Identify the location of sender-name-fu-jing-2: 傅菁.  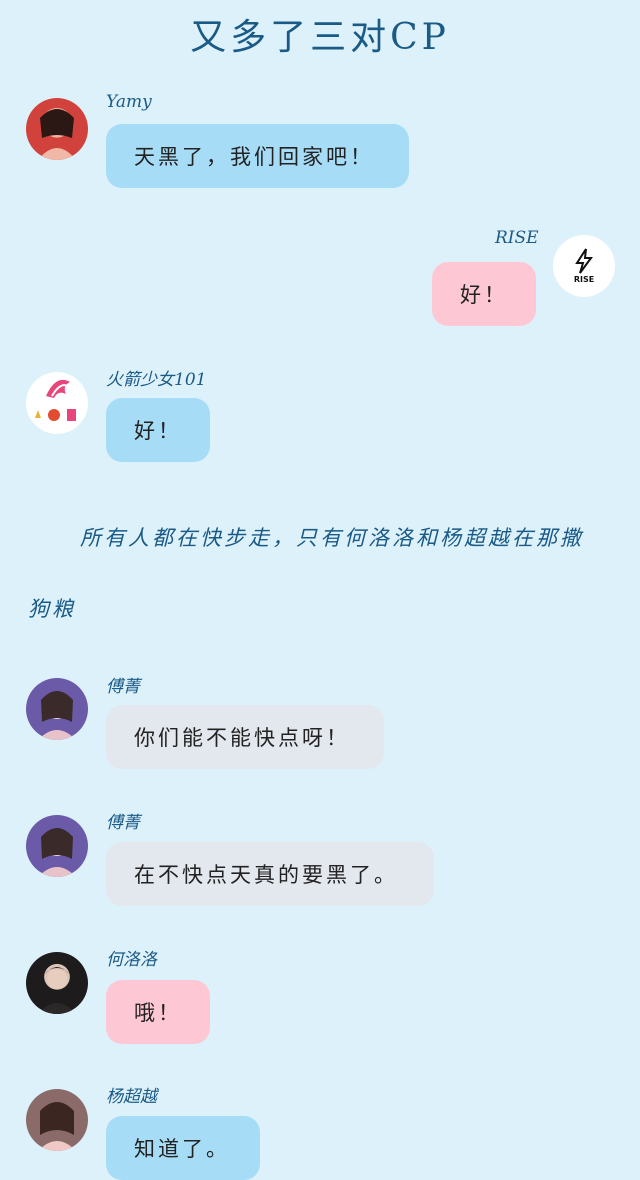
(123, 823).